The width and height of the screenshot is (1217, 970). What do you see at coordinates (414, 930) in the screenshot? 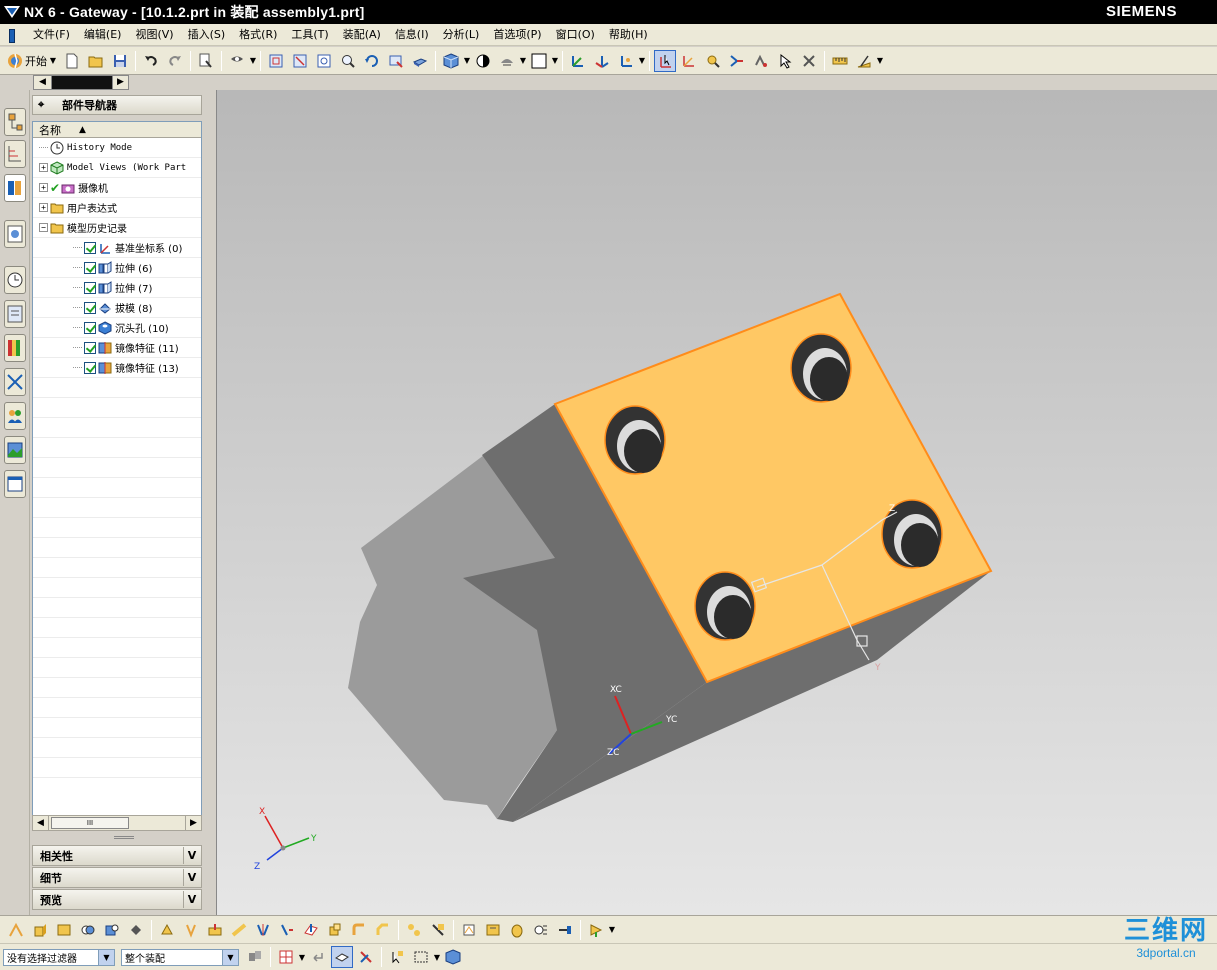
I see `shell-button` at bounding box center [414, 930].